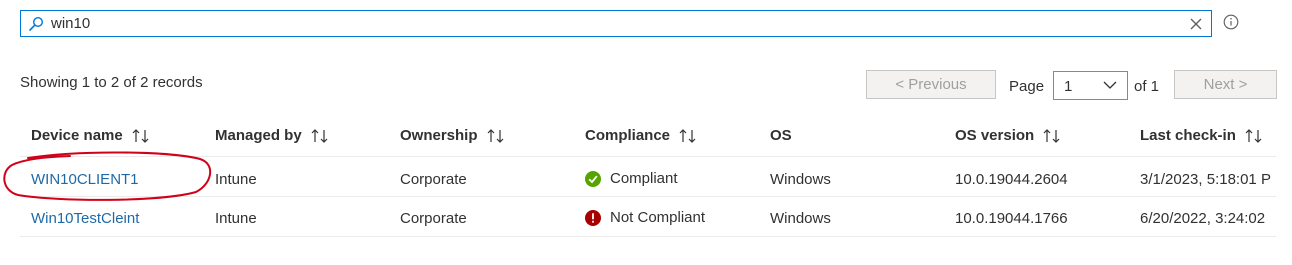 This screenshot has height=265, width=1292. What do you see at coordinates (658, 217) in the screenshot?
I see `compliance-label: Not Compliant` at bounding box center [658, 217].